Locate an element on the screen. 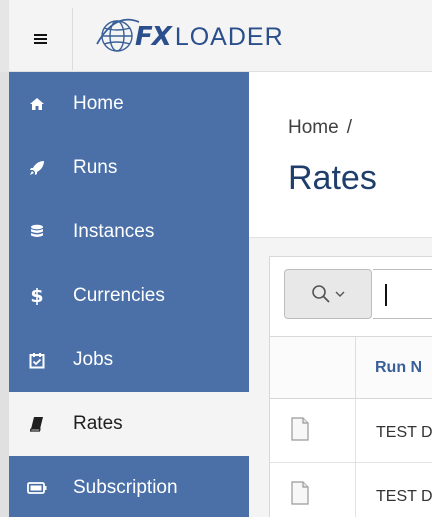 The height and width of the screenshot is (517, 432). book-icon is located at coordinates (37, 424).